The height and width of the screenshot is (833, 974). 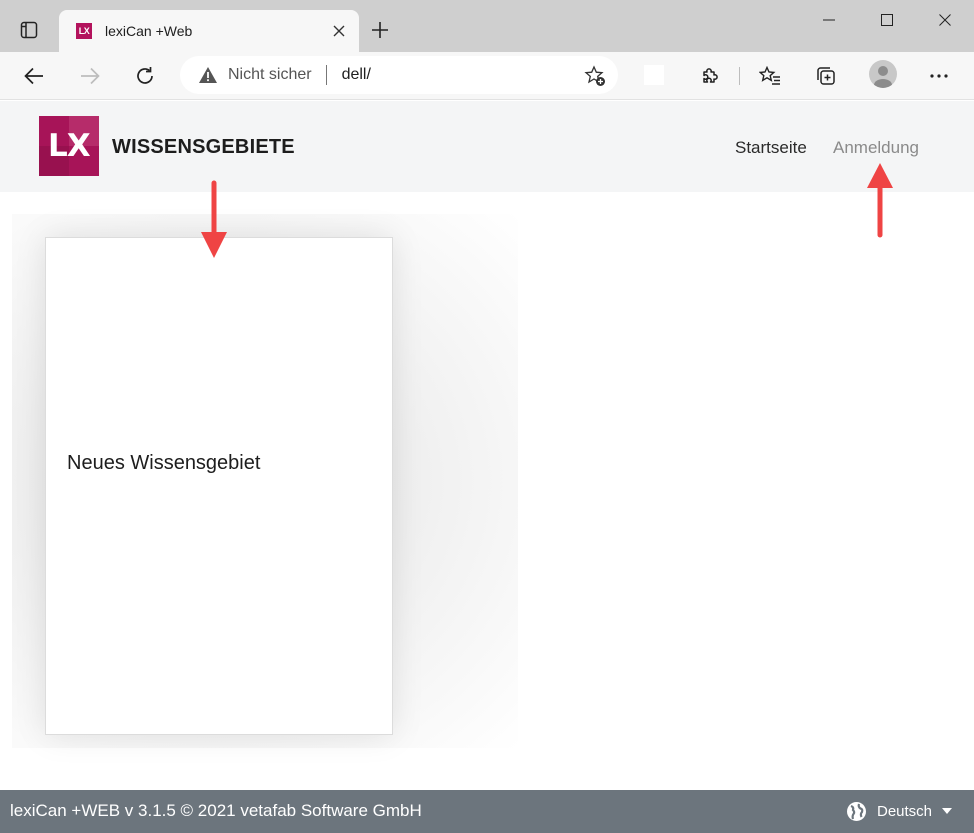 I want to click on extension-placeholder, so click(x=654, y=75).